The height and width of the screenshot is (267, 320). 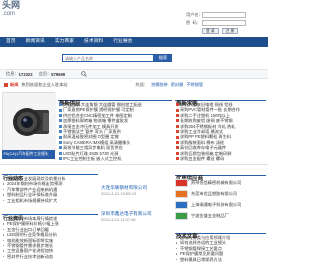 What do you see at coordinates (210, 31) in the screenshot?
I see `login-button: 登 录` at bounding box center [210, 31].